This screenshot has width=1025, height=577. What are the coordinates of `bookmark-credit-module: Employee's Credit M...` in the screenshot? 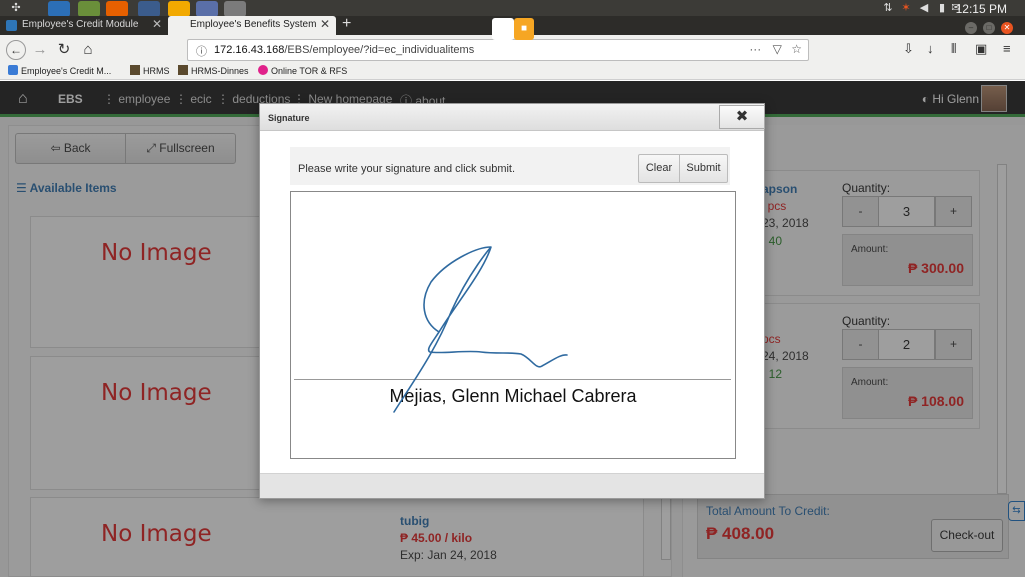 It's located at (59, 70).